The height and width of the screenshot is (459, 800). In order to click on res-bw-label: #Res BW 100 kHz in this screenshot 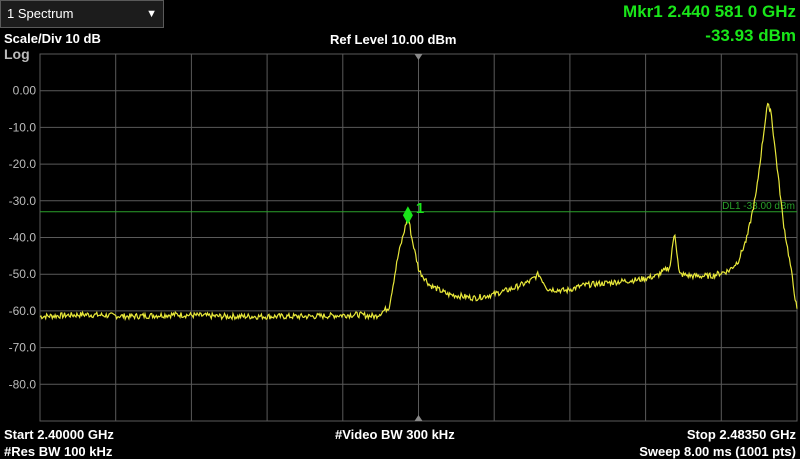, I will do `click(58, 451)`.